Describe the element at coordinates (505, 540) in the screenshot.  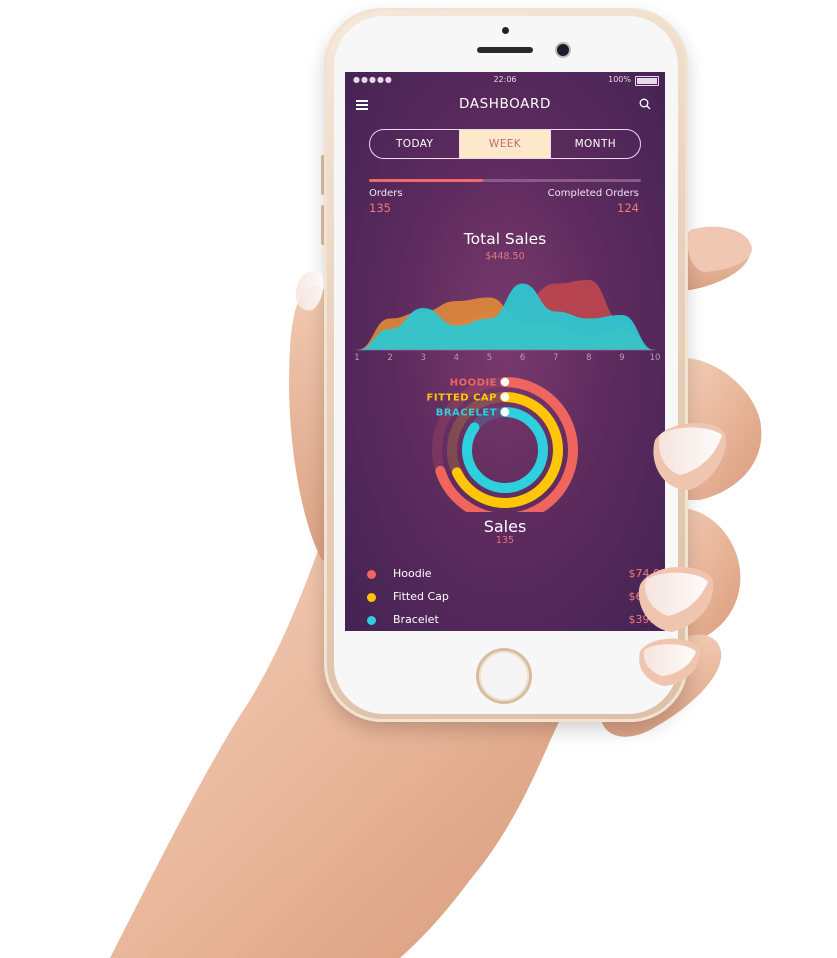
I see `sales-count: 135` at that location.